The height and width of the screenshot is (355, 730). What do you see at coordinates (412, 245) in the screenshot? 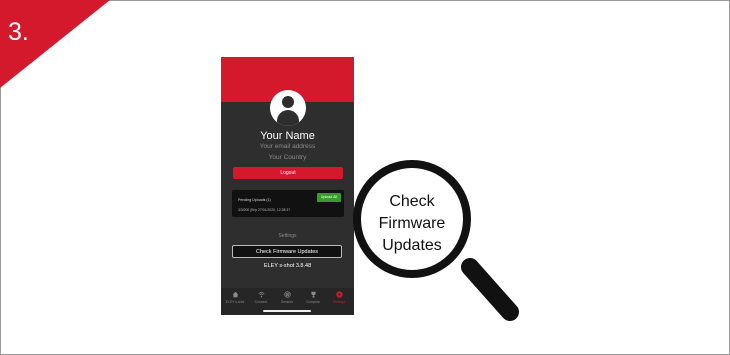
I see `callout-line-3: Updates` at bounding box center [412, 245].